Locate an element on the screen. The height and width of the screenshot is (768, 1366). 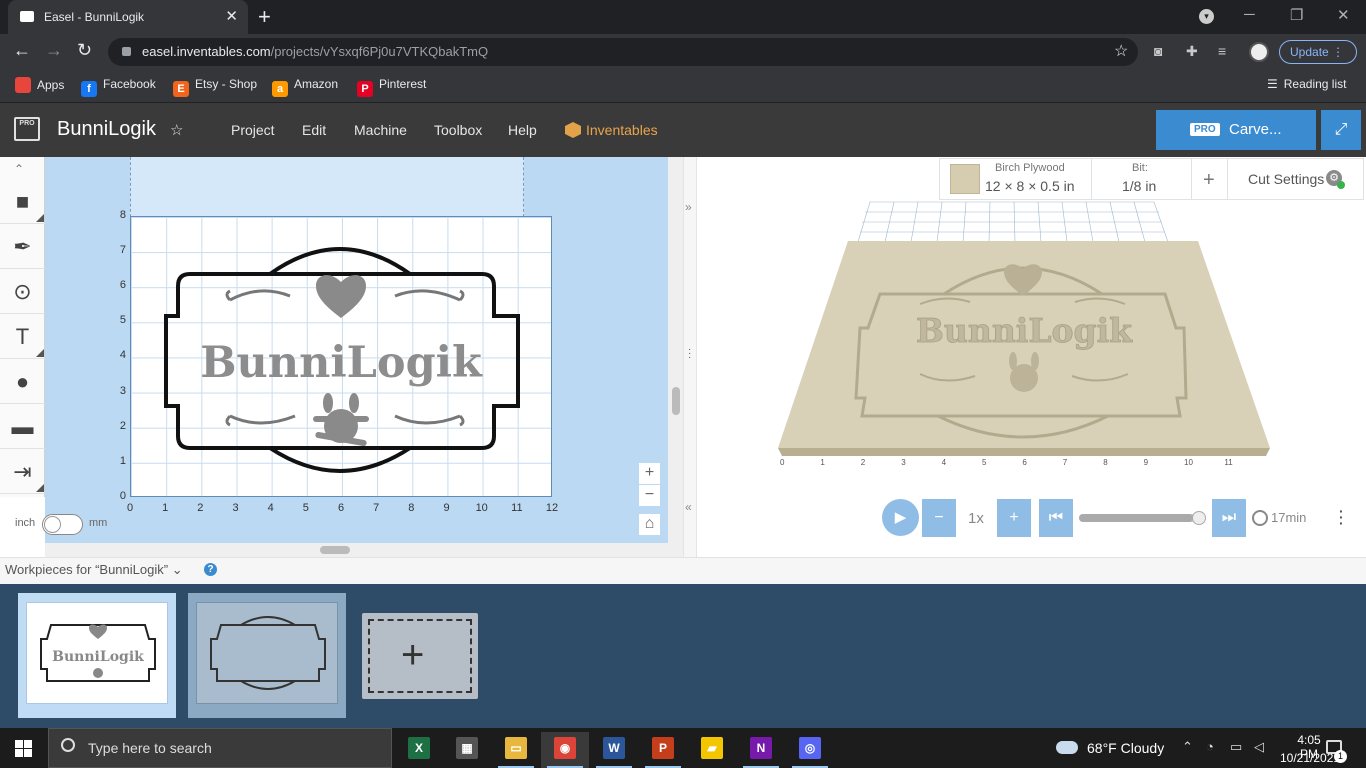
zoom-out-button: − is located at coordinates (649, 495).